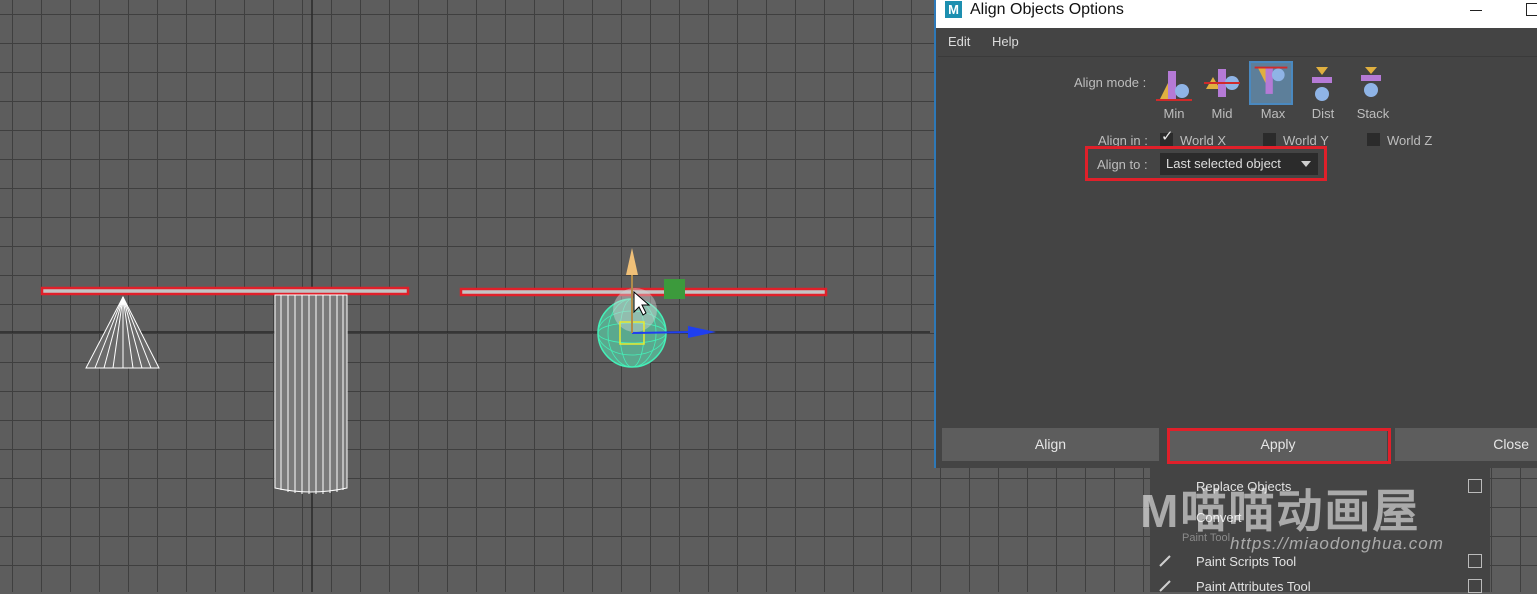 This screenshot has height=594, width=1537. I want to click on align-dist-button, so click(1322, 83).